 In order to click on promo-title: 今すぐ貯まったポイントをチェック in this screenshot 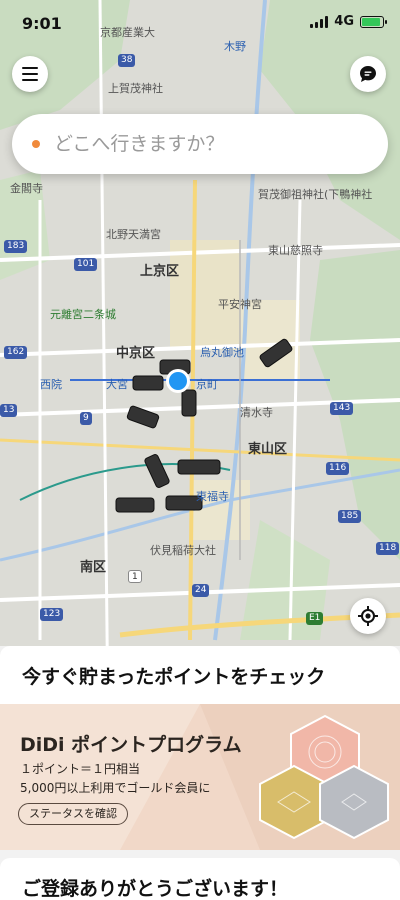, I will do `click(200, 675)`.